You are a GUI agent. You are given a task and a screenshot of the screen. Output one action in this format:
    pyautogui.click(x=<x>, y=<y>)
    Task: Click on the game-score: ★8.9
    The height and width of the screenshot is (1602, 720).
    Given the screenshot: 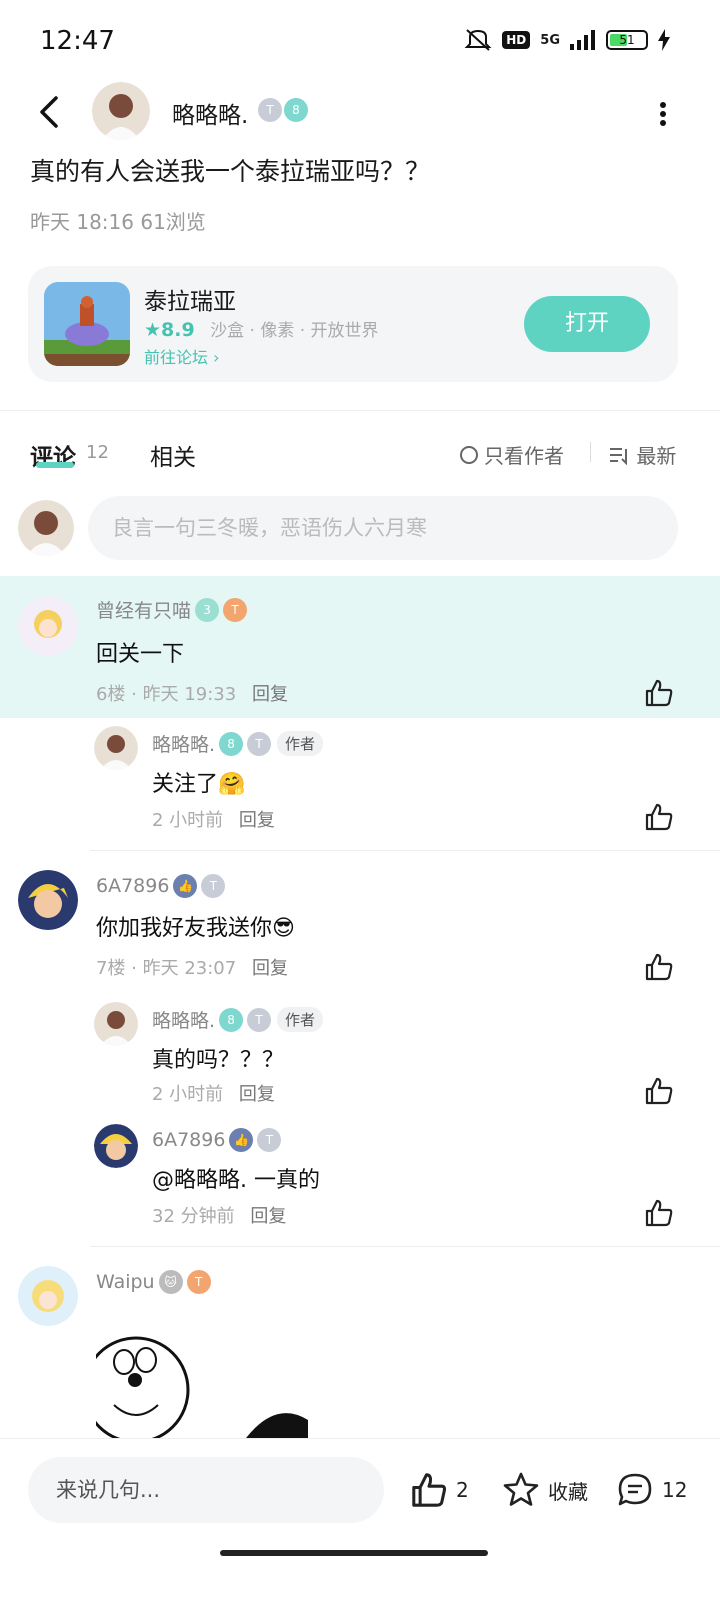 What is the action you would take?
    pyautogui.click(x=169, y=330)
    